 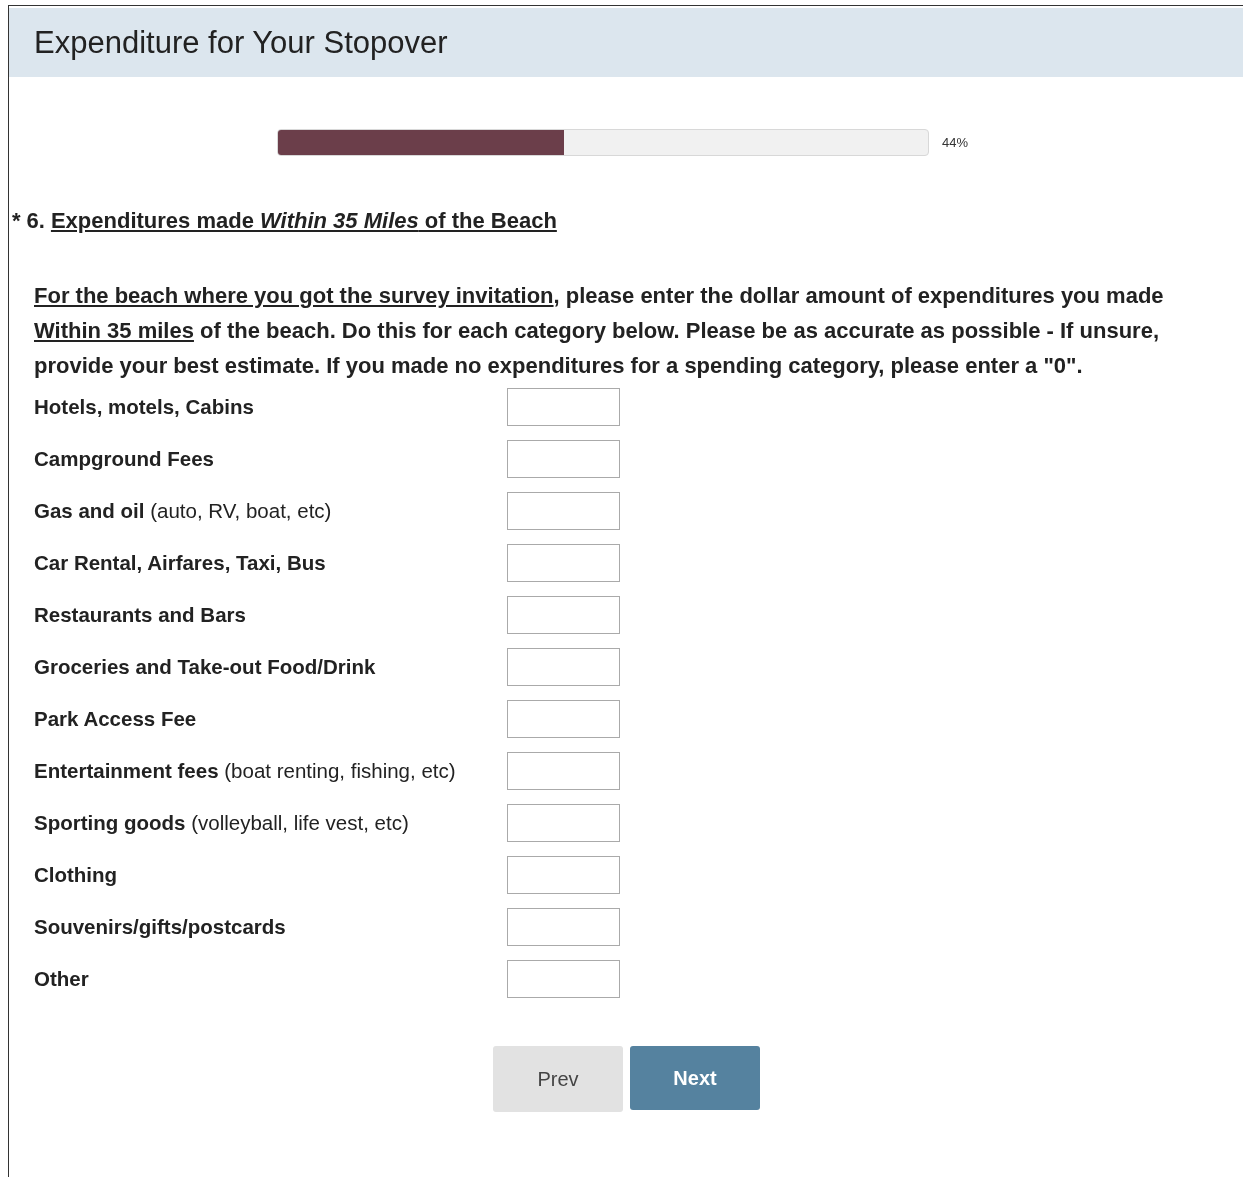 I want to click on instructions-text: For the beach where you got the survey invitation, please enter the dollar amount of expenditures you made Within 35 miles of the beach. Do this for each category below. Please be as accurate as possible - If unsure, provide your best estimate. If you made no expenditures for a spending category, please enter a "0"., so click(x=599, y=331).